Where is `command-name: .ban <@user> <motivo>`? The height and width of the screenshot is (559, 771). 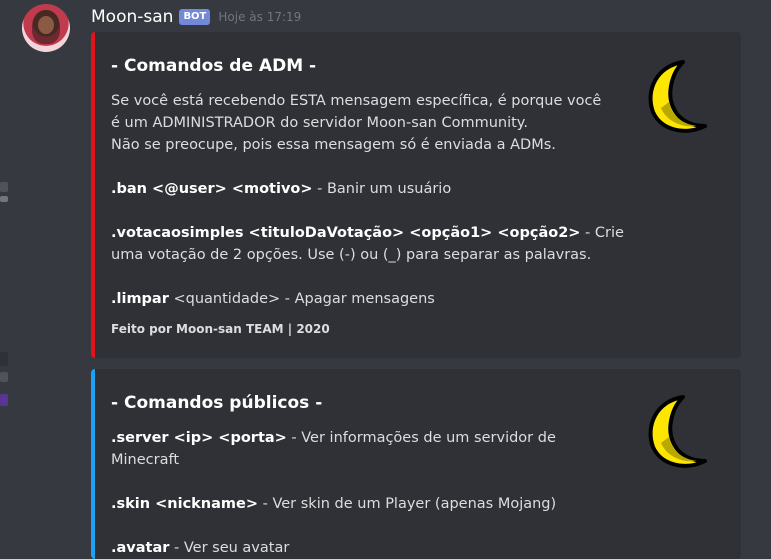
command-name: .ban <@user> <motivo> is located at coordinates (212, 189).